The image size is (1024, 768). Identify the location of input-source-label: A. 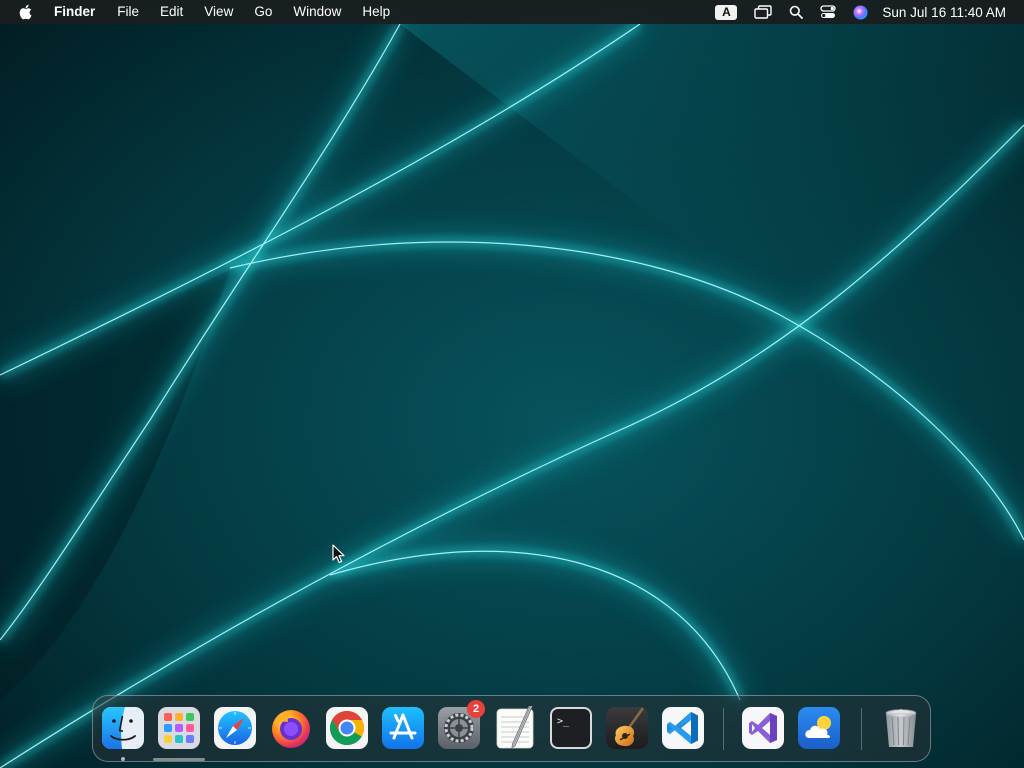
(726, 12).